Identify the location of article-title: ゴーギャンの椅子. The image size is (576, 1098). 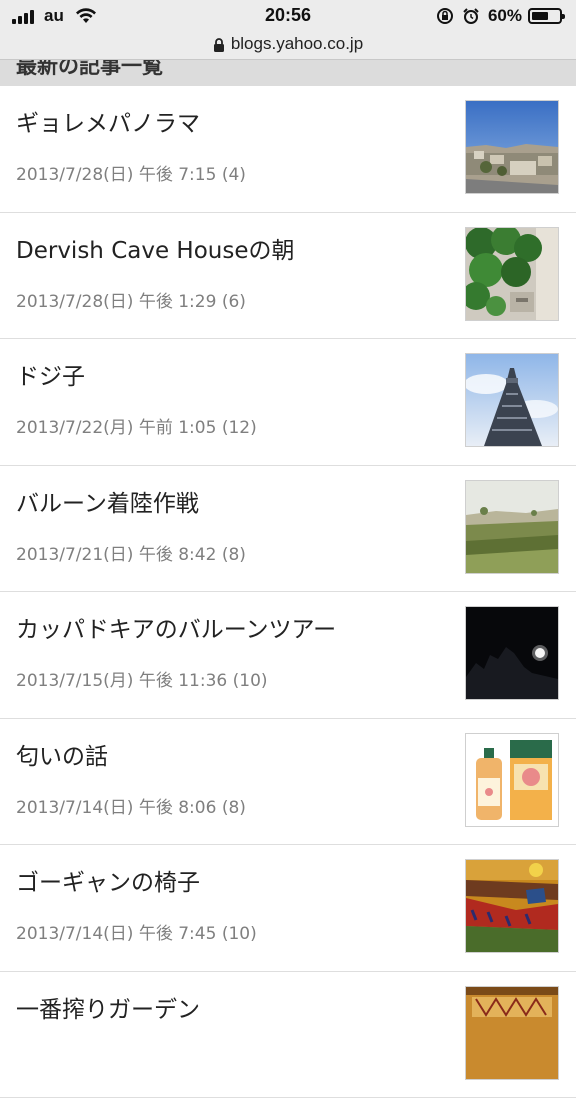
(108, 880).